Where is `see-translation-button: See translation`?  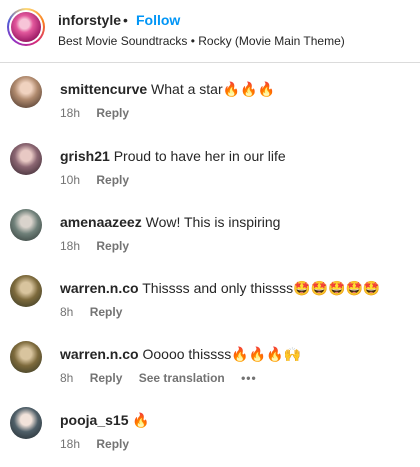 see-translation-button: See translation is located at coordinates (182, 378).